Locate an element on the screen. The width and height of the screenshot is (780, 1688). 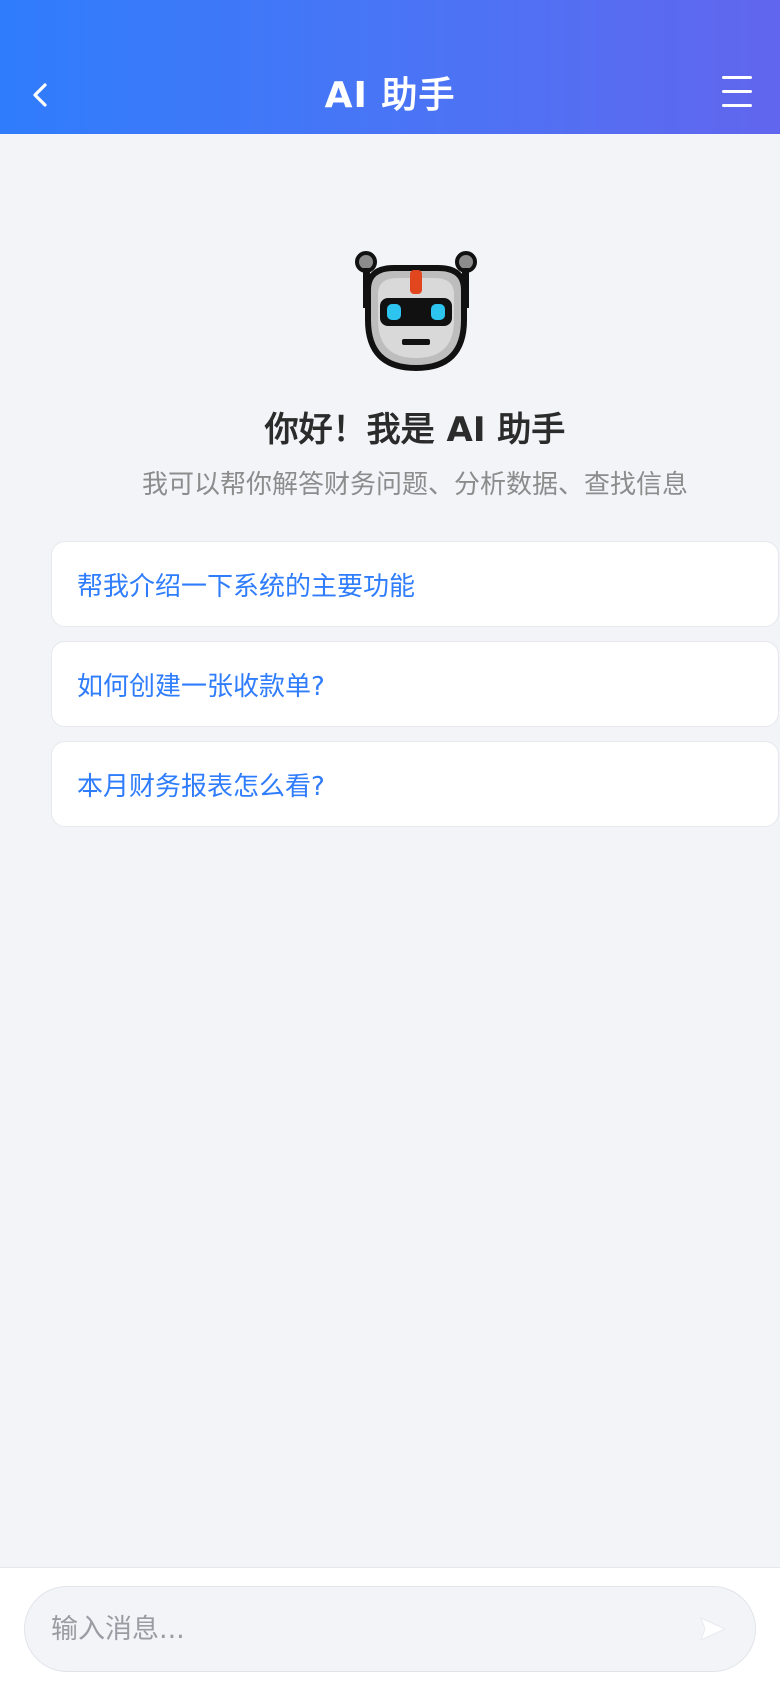
send-icon is located at coordinates (713, 1629).